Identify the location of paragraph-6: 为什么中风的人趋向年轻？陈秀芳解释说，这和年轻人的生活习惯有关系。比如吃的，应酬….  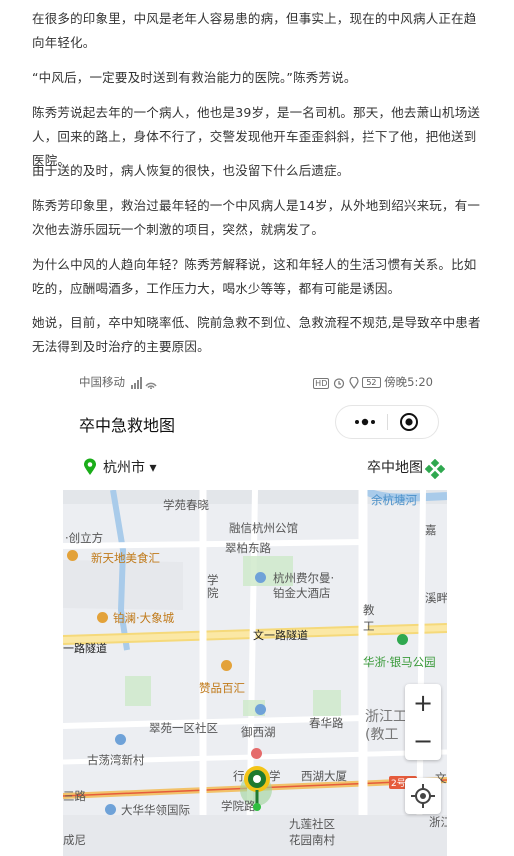
(254, 276).